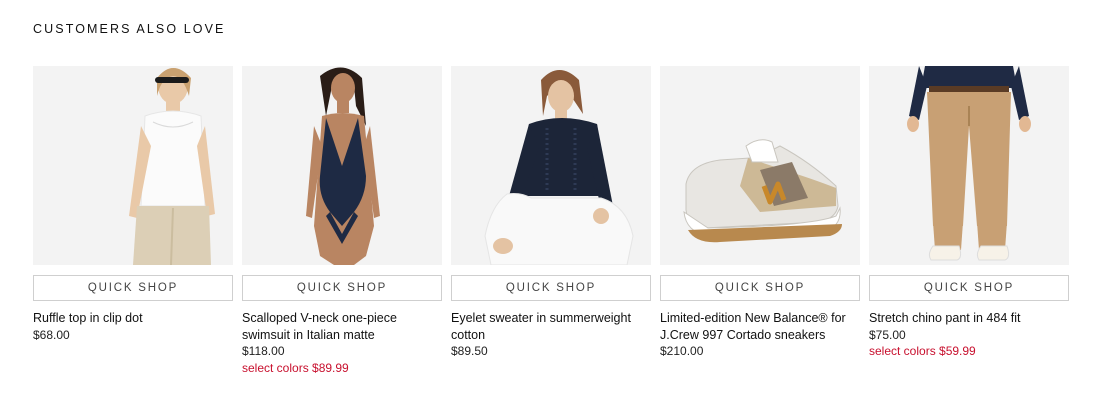 The height and width of the screenshot is (402, 1102). Describe the element at coordinates (133, 318) in the screenshot. I see `product-name: Ruffle top in clip dot` at that location.